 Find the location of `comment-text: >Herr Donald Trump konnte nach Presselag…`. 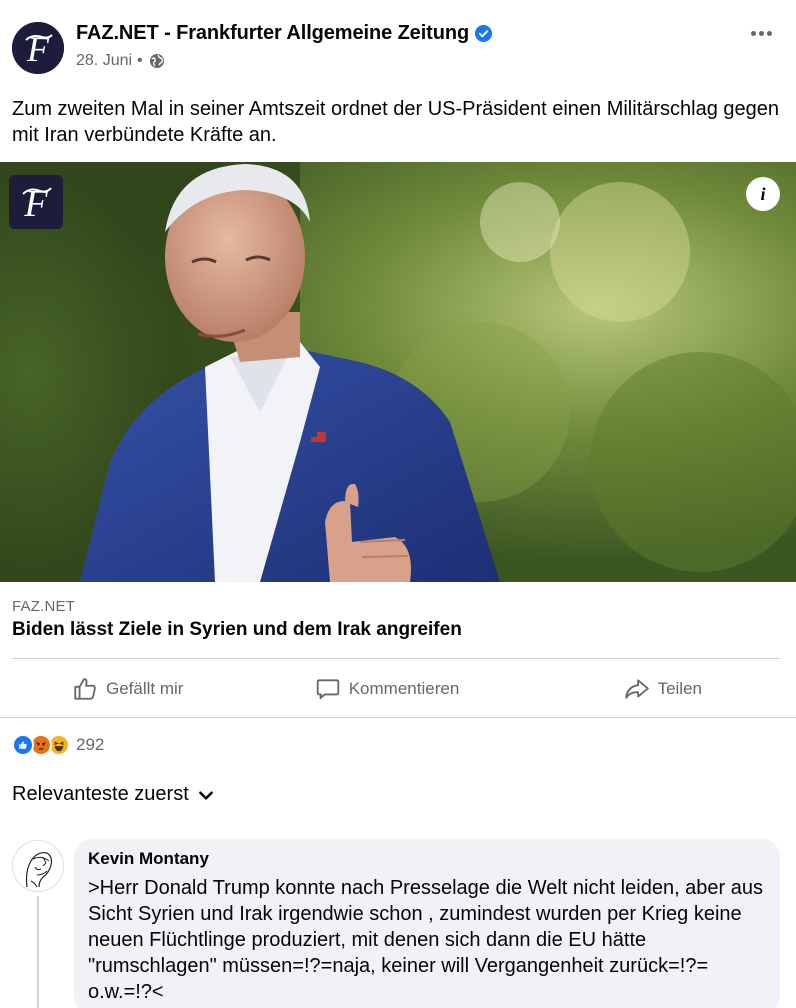

comment-text: >Herr Donald Trump konnte nach Presselag… is located at coordinates (426, 940).